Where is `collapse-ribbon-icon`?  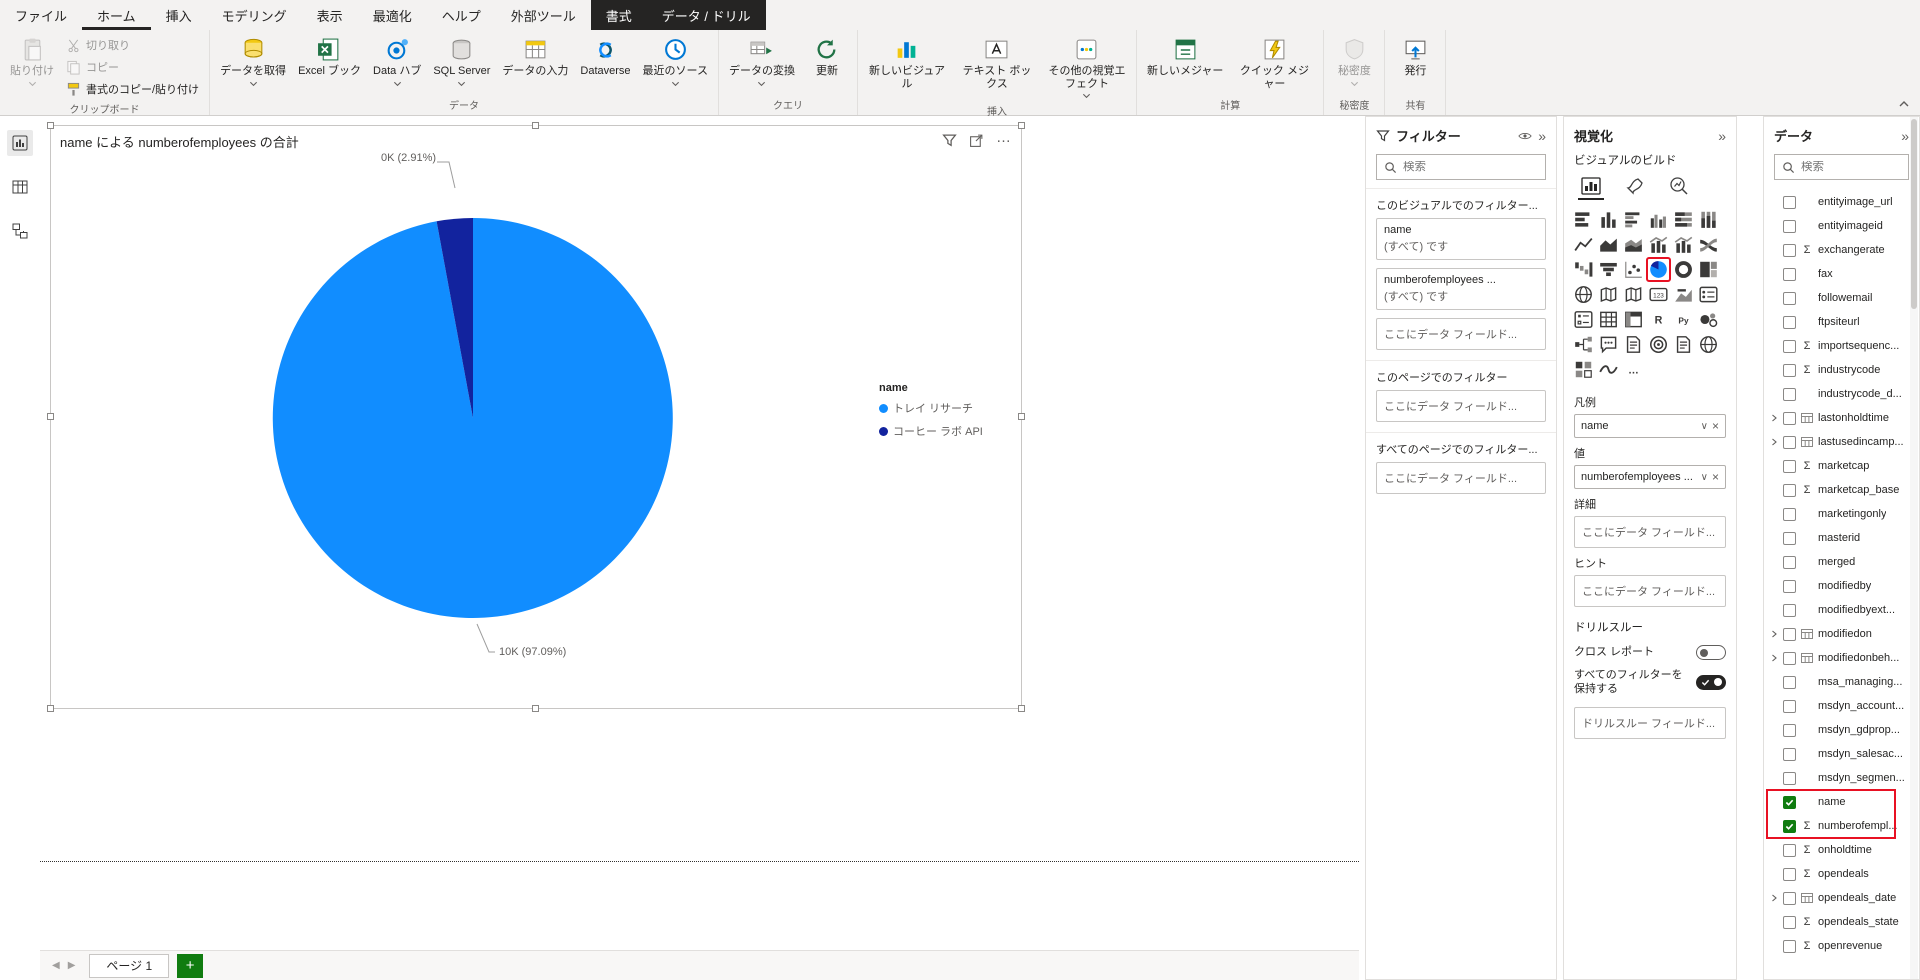
collapse-ribbon-icon is located at coordinates (1904, 104).